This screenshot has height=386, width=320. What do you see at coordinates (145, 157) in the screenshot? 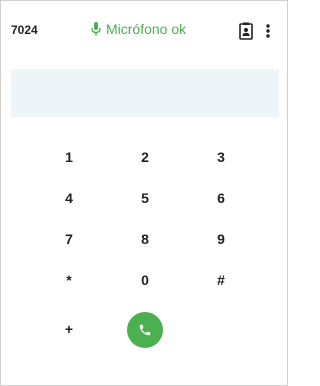
I see `key-2: 2` at bounding box center [145, 157].